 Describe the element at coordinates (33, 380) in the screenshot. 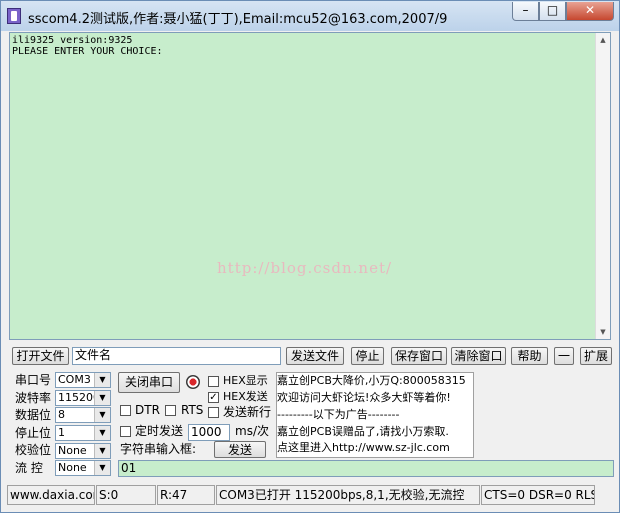

I see `port-label: 串口号` at that location.